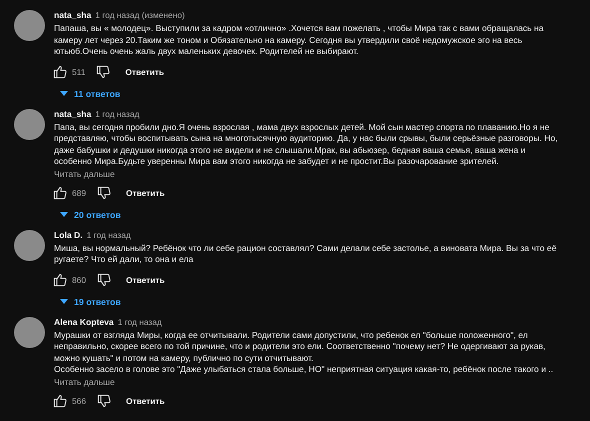  What do you see at coordinates (79, 279) in the screenshot?
I see `like-count: 860` at bounding box center [79, 279].